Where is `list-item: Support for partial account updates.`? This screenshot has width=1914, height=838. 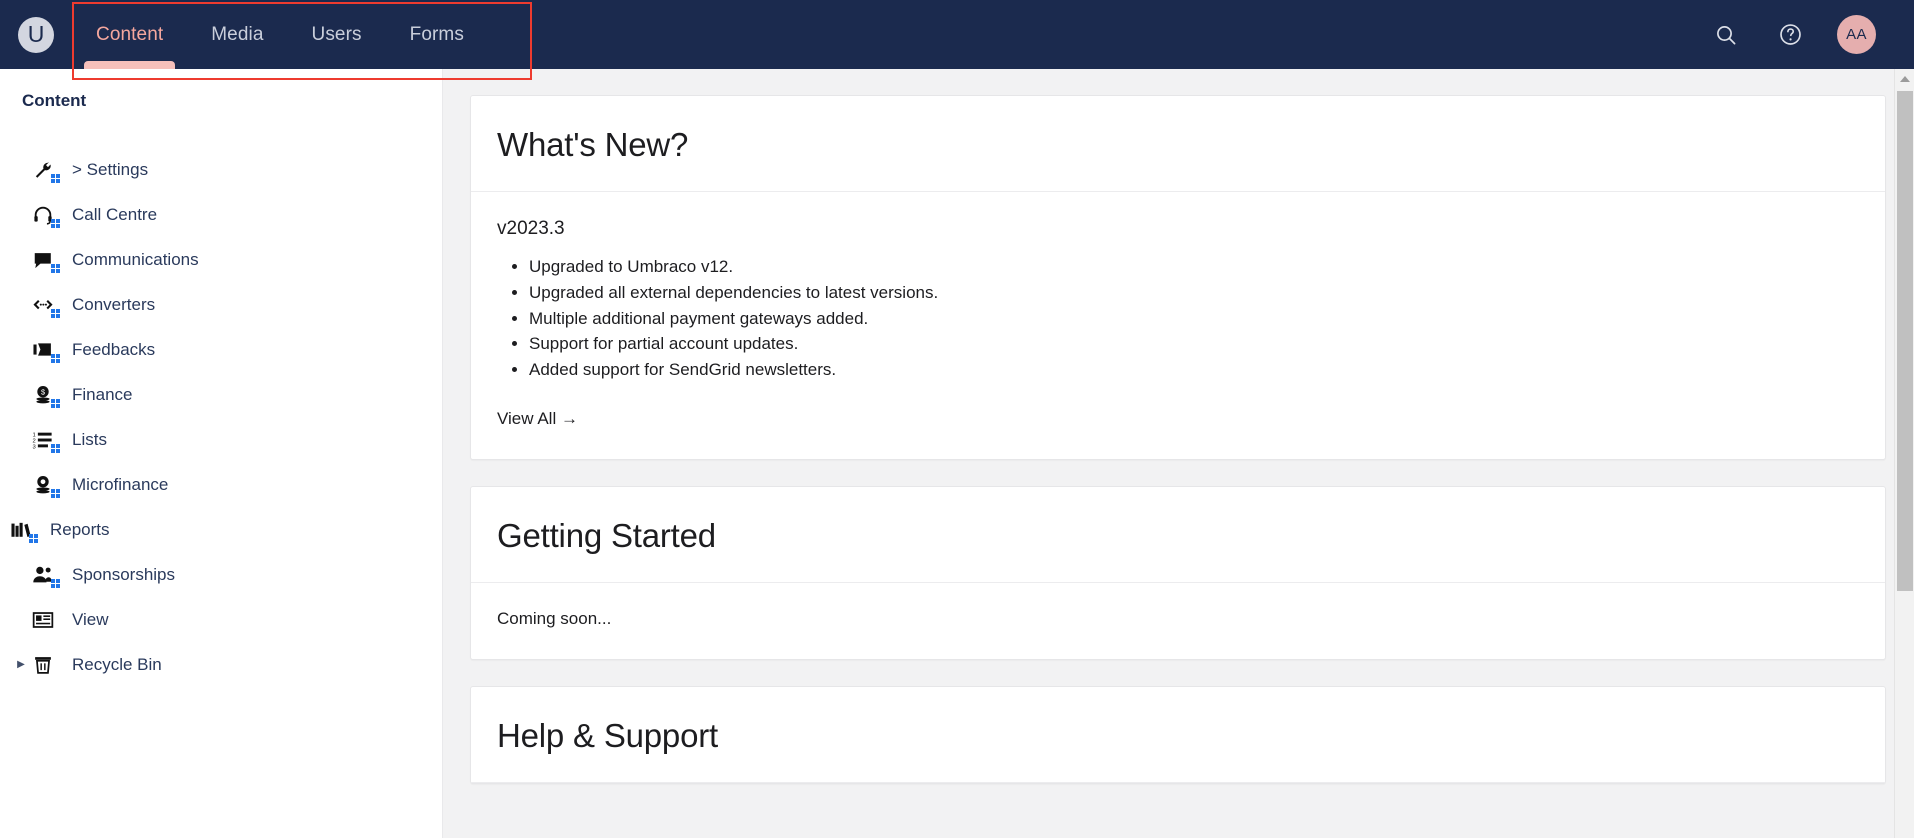
list-item: Support for partial account updates. is located at coordinates (1194, 344).